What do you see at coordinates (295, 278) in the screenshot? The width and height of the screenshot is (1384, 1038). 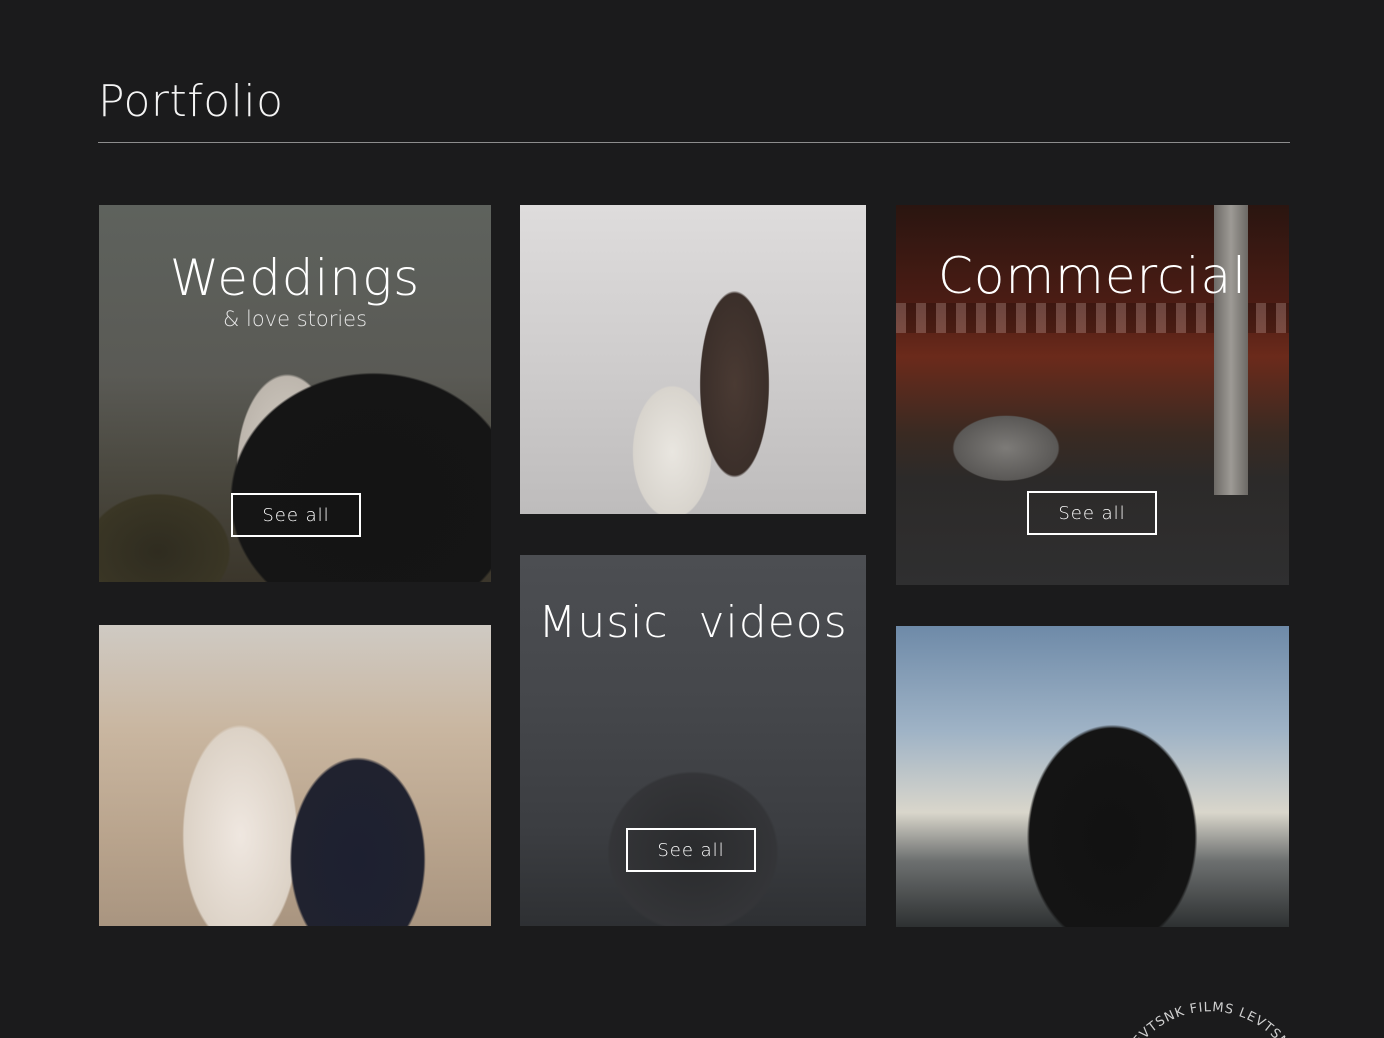 I see `weddings-title: Weddings` at bounding box center [295, 278].